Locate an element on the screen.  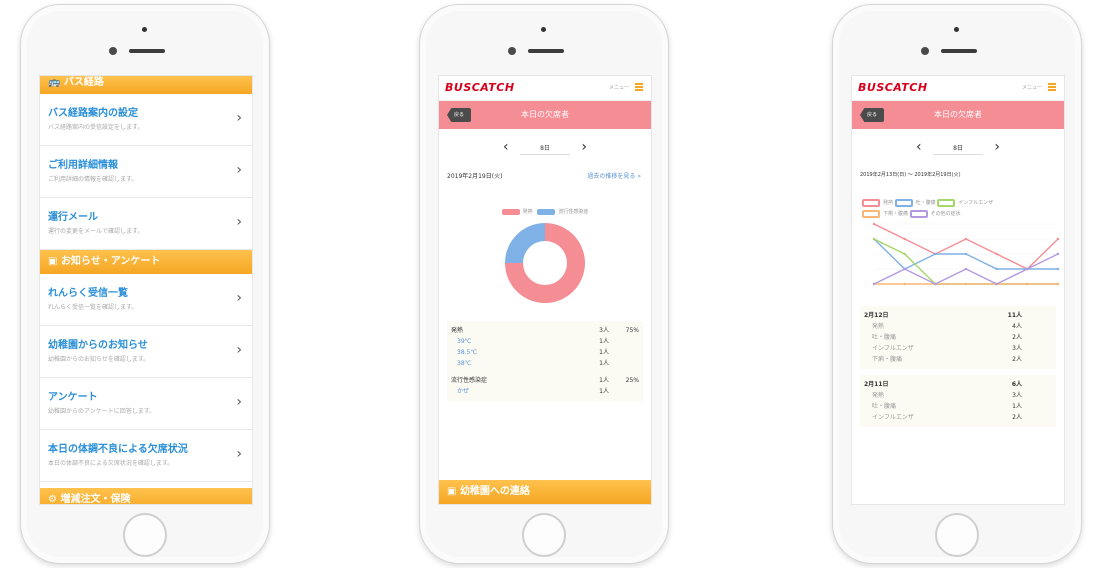
series-line is located at coordinates (966, 246).